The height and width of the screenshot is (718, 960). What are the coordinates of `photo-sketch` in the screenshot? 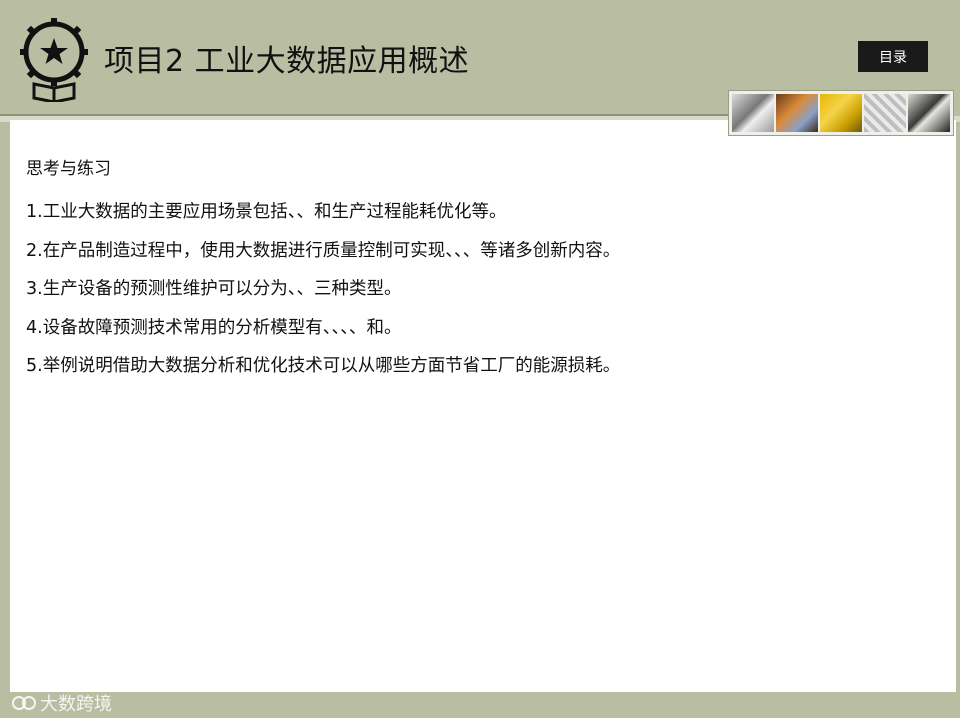 It's located at (885, 113).